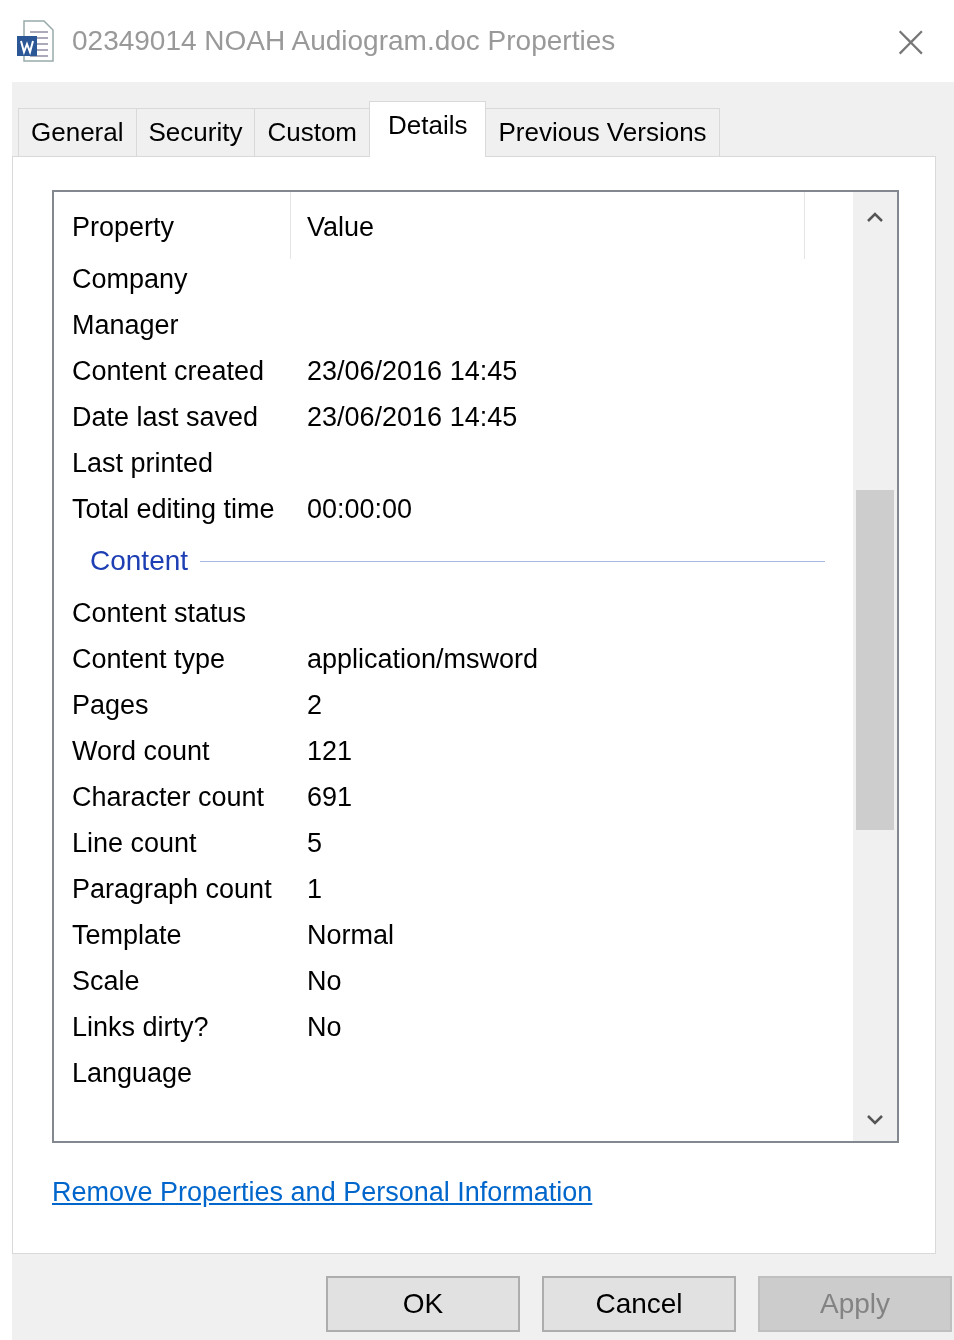 Image resolution: width=954 pixels, height=1340 pixels. I want to click on property-name: Line count, so click(135, 843).